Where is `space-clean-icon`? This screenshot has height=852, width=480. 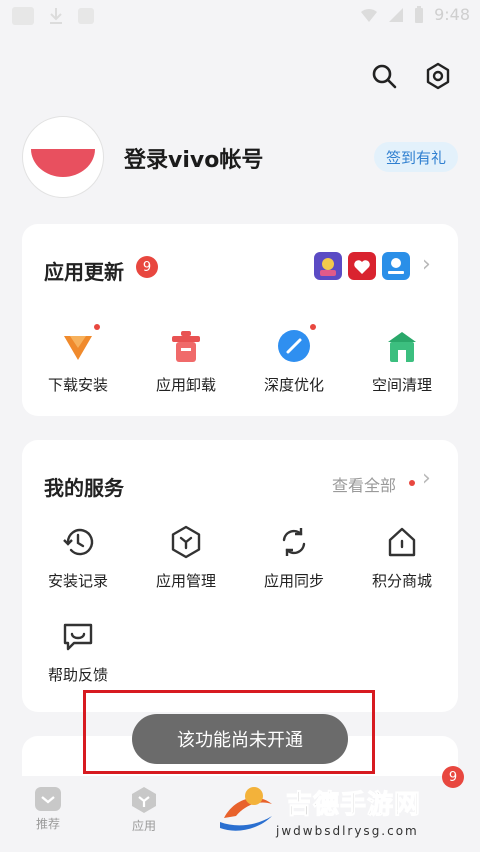
space-clean-icon is located at coordinates (402, 347).